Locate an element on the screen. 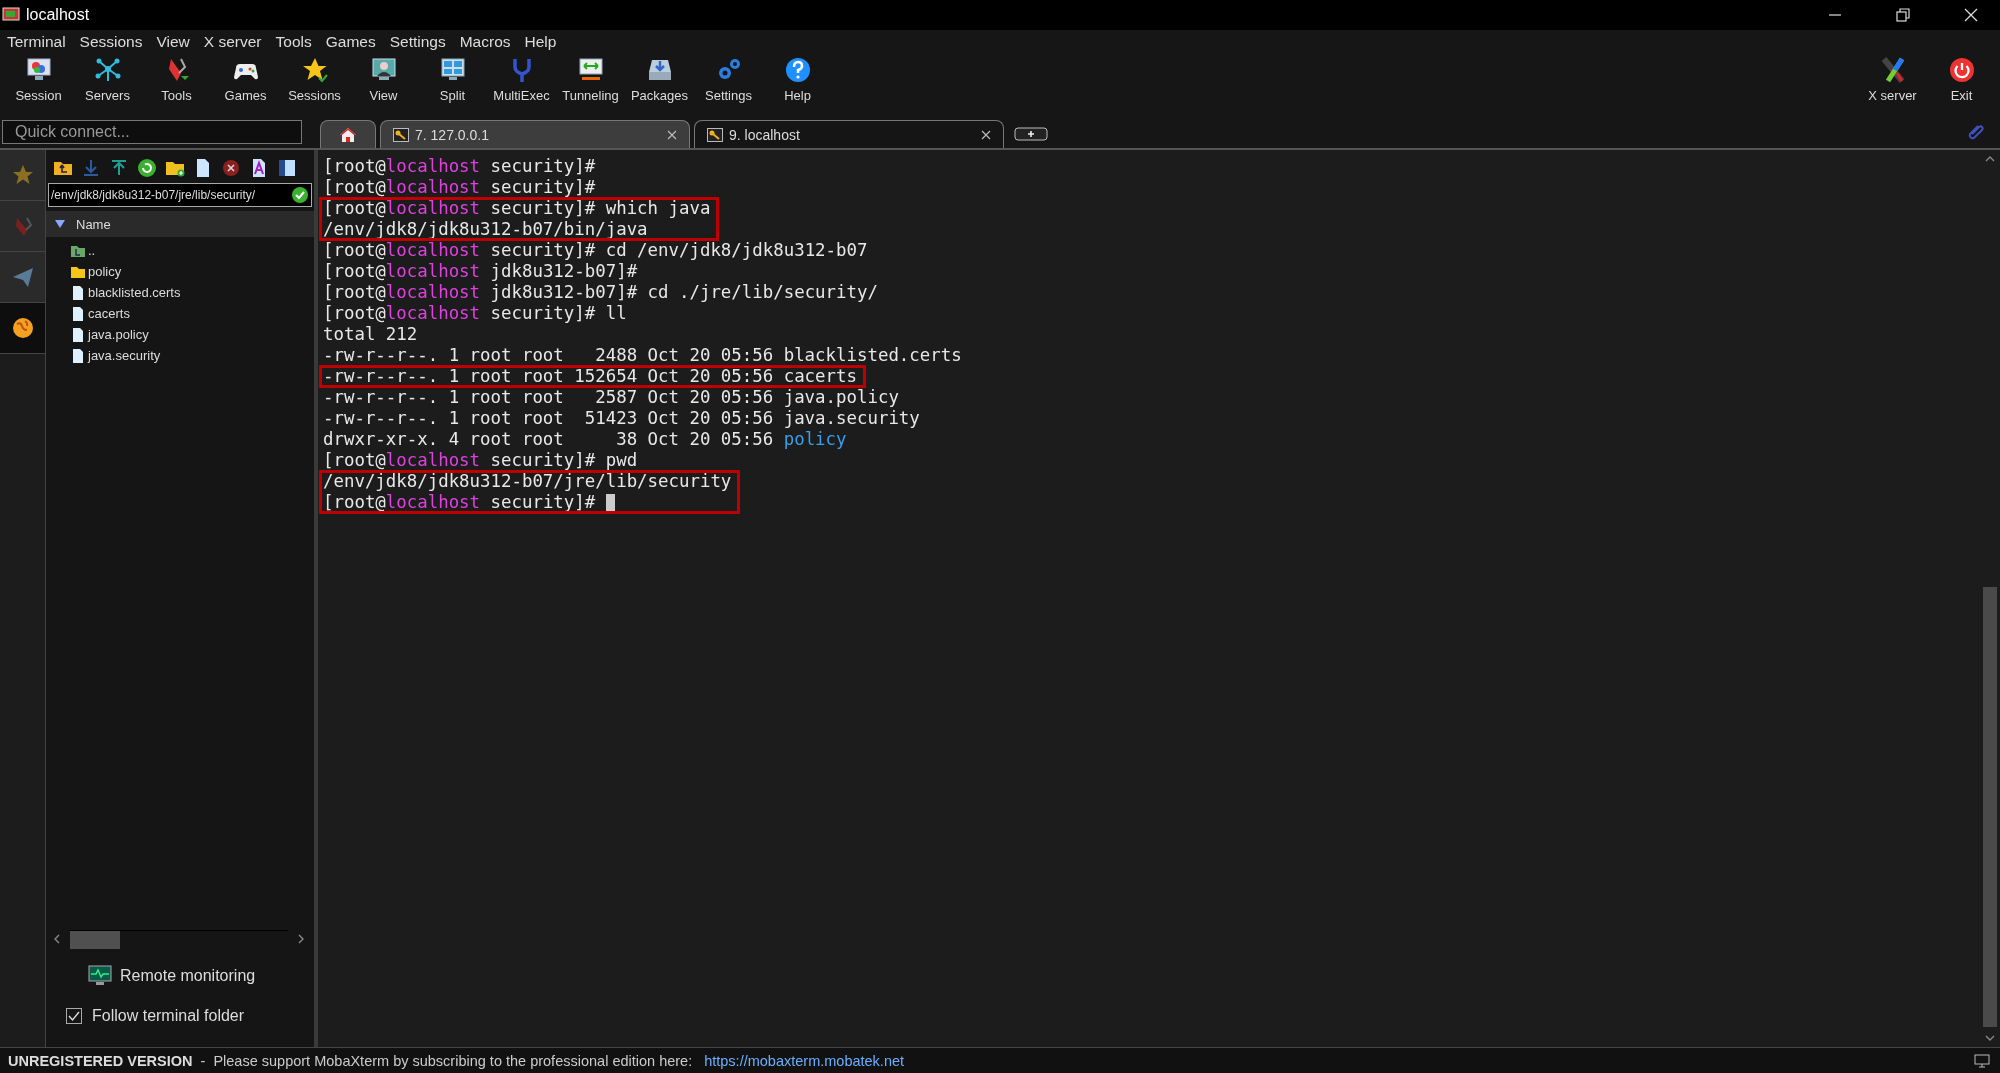 The height and width of the screenshot is (1073, 2000). help-icon is located at coordinates (797, 70).